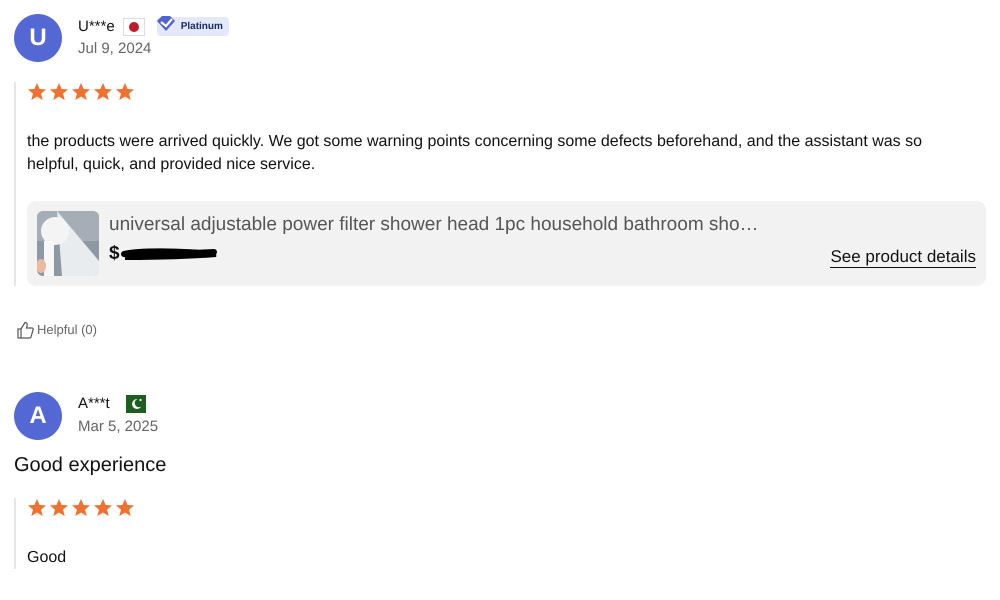 The width and height of the screenshot is (1000, 600). I want to click on review-date: Mar 5, 2025, so click(118, 426).